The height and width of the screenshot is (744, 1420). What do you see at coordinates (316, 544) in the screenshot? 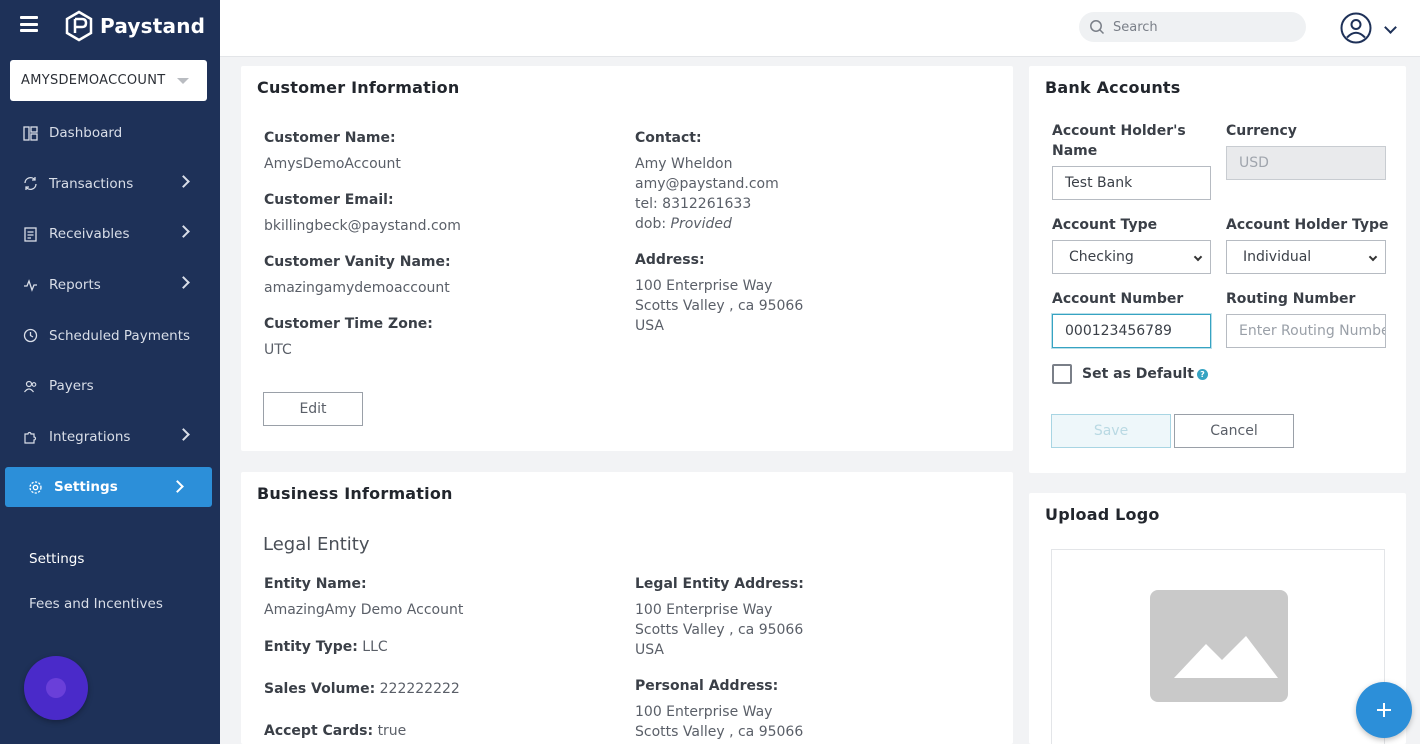
I see `legal-entity-heading: Legal Entity` at bounding box center [316, 544].